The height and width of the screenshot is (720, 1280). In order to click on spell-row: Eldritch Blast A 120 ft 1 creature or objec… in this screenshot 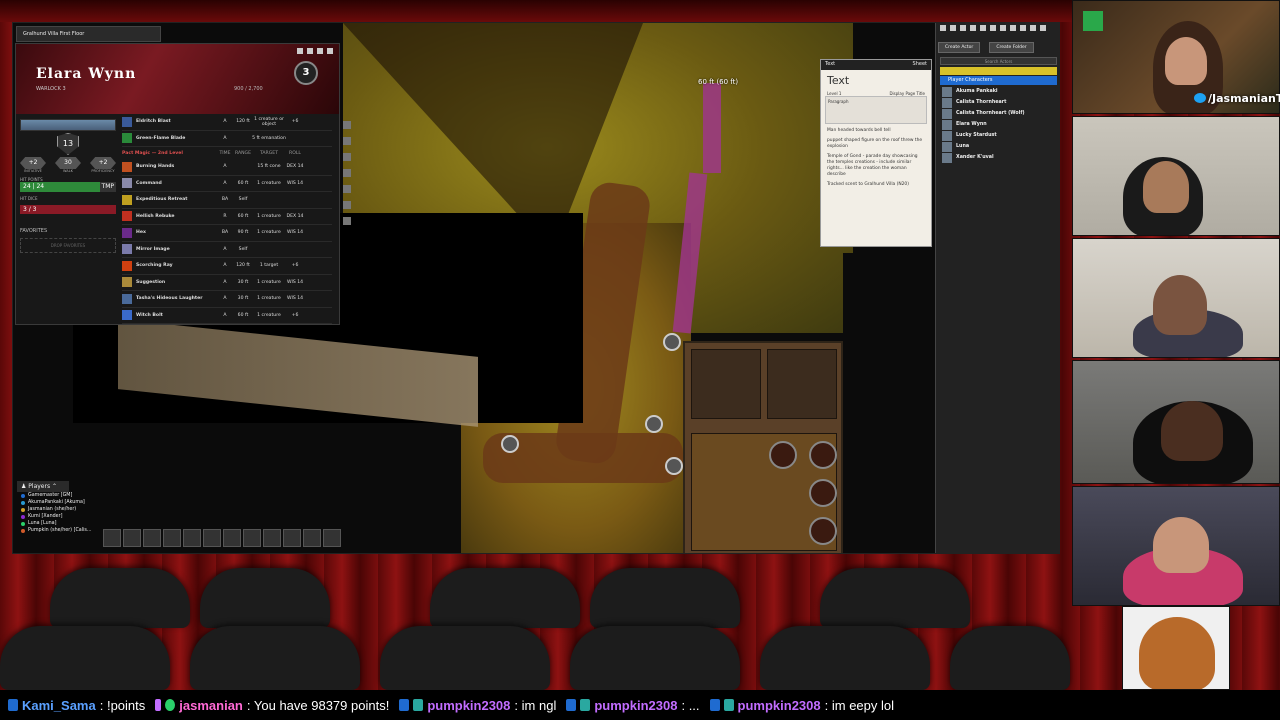, I will do `click(227, 122)`.